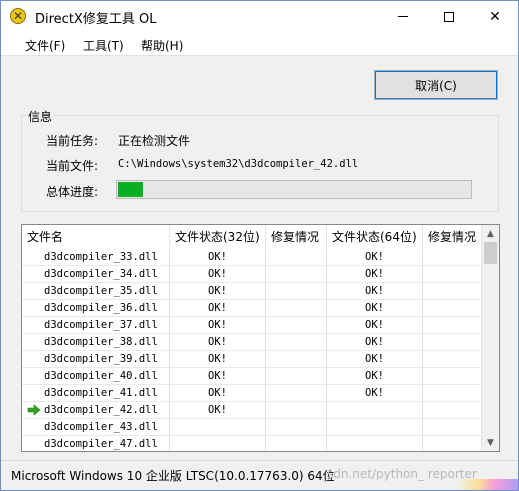 The image size is (519, 491). What do you see at coordinates (294, 189) in the screenshot?
I see `overall-progress-bar` at bounding box center [294, 189].